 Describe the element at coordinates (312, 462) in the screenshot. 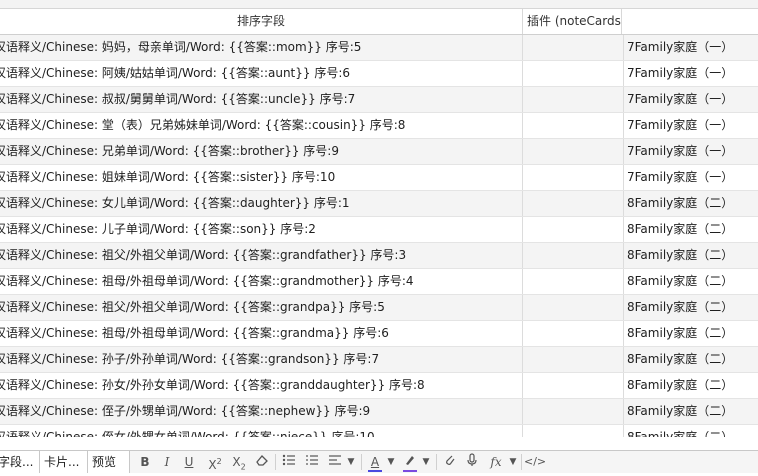

I see `numbered-list-icon` at that location.